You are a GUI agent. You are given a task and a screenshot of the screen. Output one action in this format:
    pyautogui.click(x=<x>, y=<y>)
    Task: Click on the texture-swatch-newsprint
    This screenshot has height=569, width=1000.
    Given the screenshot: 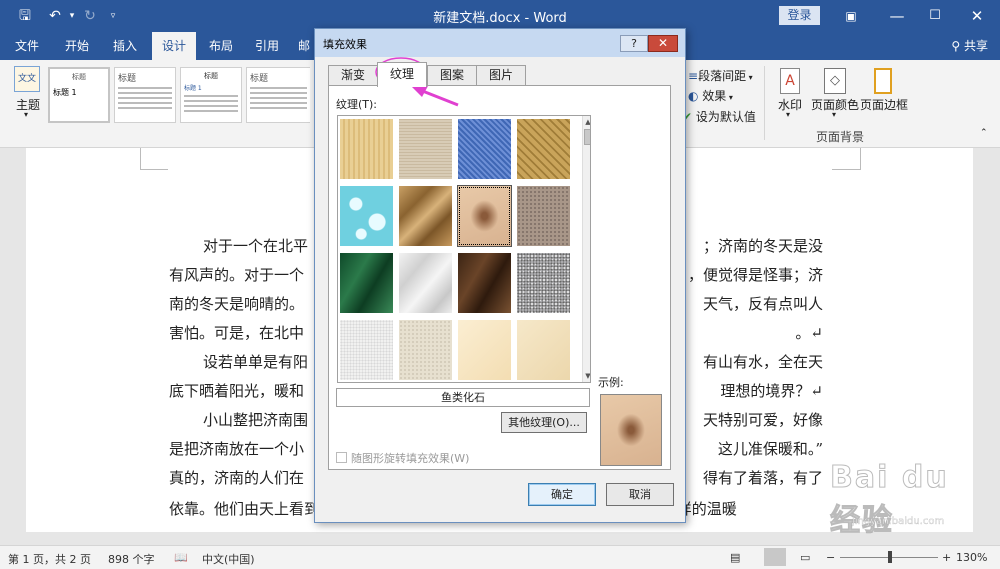 What is the action you would take?
    pyautogui.click(x=366, y=350)
    